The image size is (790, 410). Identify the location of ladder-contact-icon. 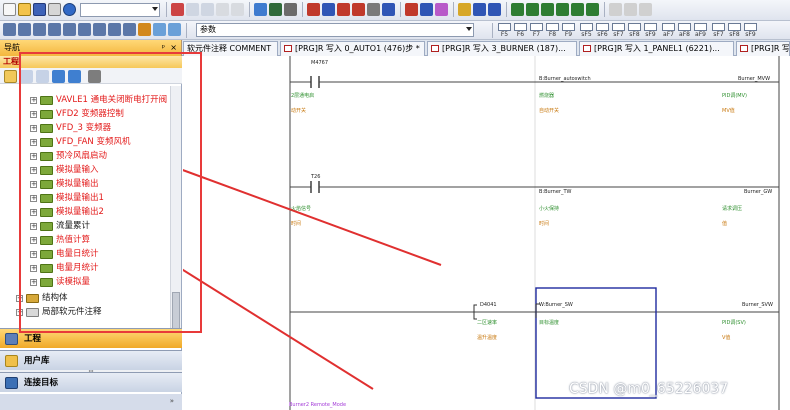
(517, 9).